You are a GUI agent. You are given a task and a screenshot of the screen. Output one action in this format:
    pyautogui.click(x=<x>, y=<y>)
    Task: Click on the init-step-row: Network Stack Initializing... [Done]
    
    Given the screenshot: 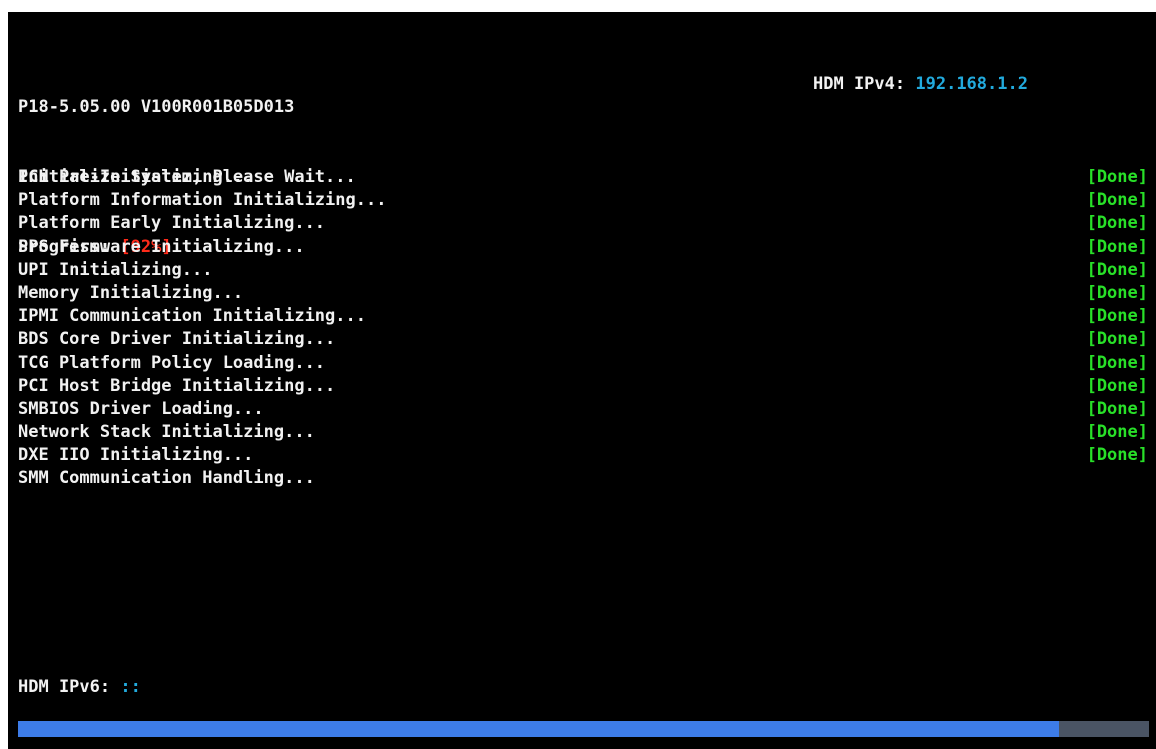 What is the action you would take?
    pyautogui.click(x=583, y=432)
    